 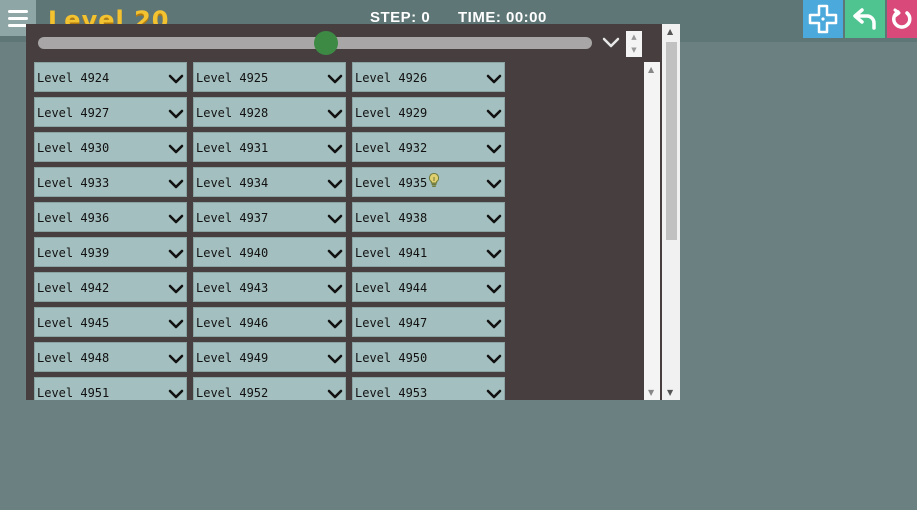 I want to click on level-select-item: Level 4935, so click(x=428, y=182).